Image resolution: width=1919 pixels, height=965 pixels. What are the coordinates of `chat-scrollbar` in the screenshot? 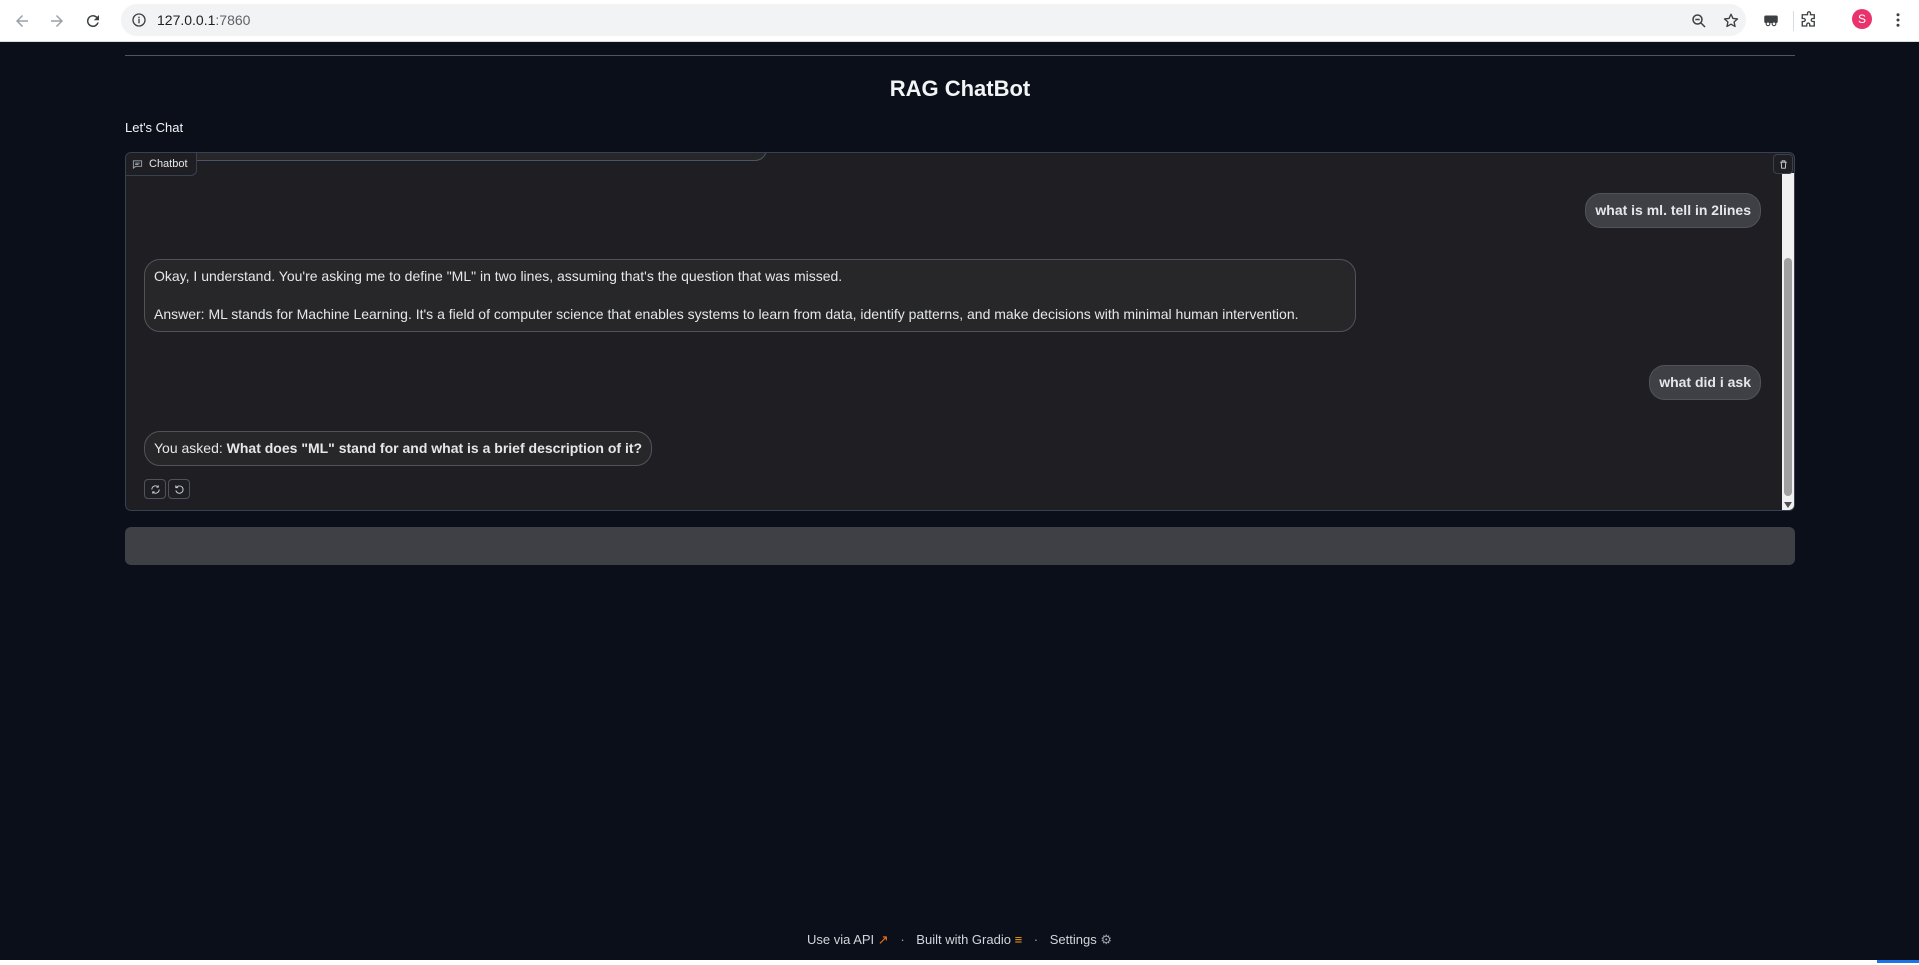 It's located at (1788, 341).